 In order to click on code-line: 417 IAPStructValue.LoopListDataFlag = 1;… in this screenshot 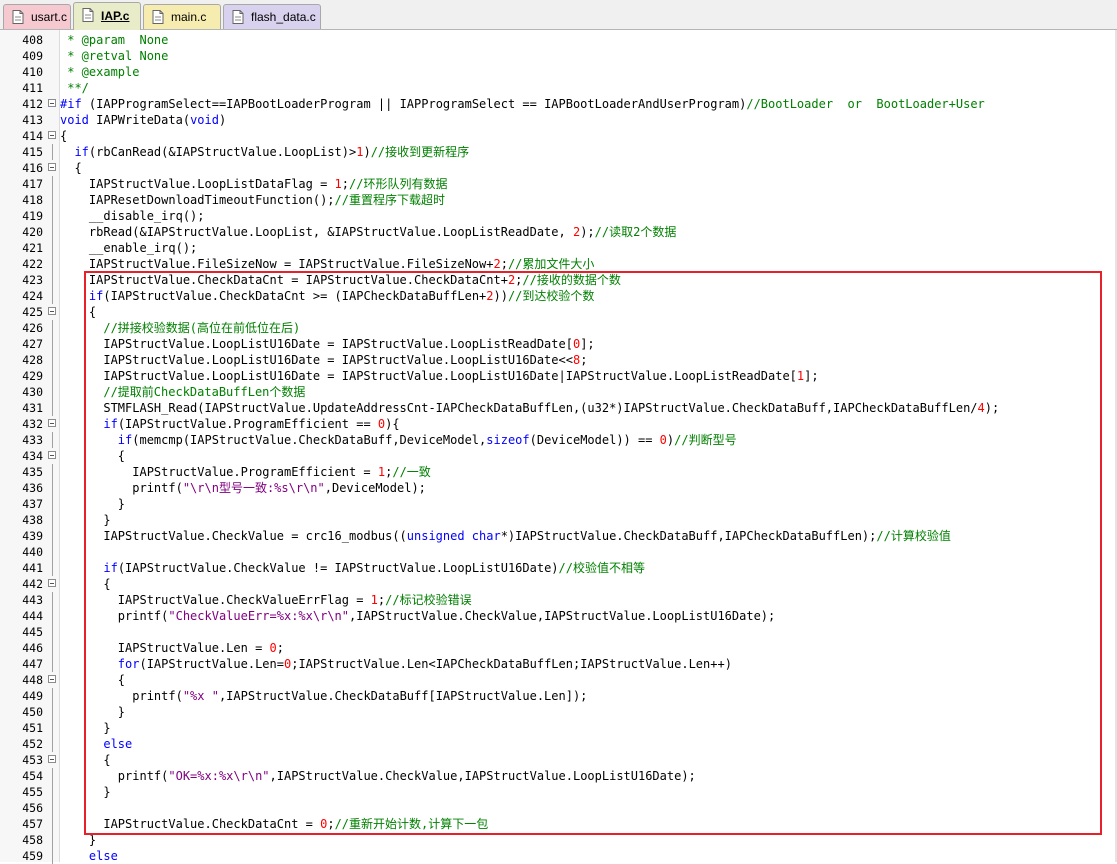, I will do `click(558, 184)`.